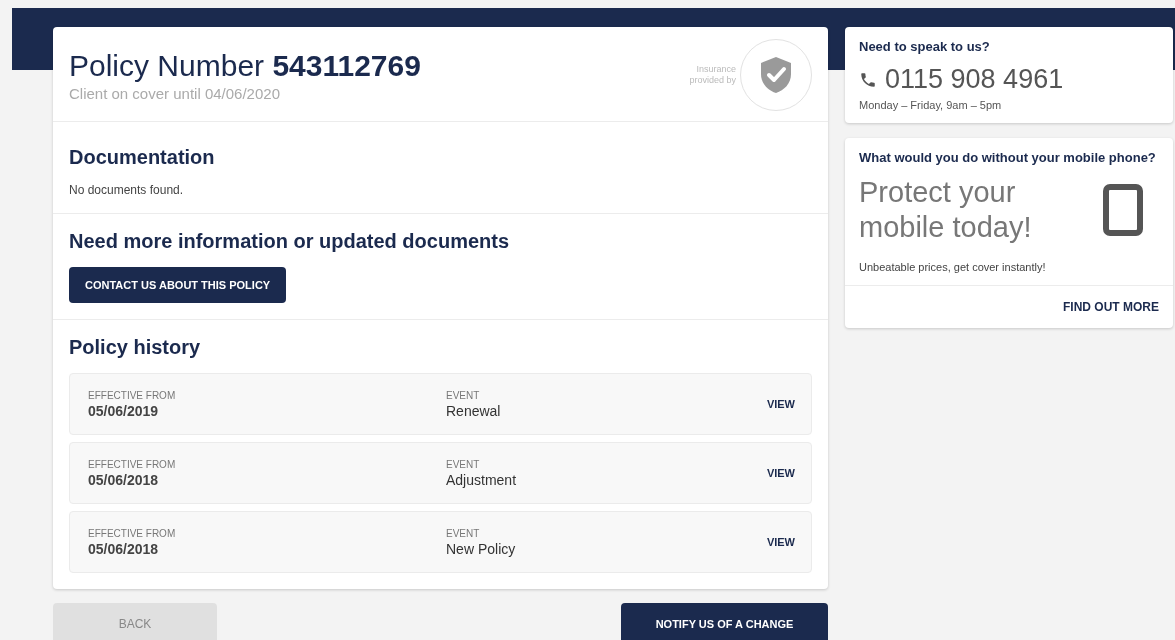  Describe the element at coordinates (474, 410) in the screenshot. I see `event-name: Renewal` at that location.